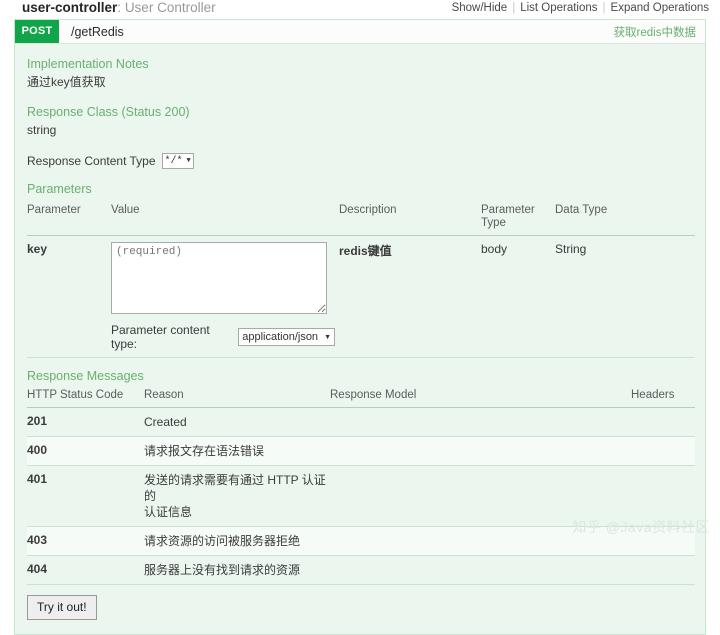  What do you see at coordinates (518, 218) in the screenshot?
I see `th-parameter-type: Parameter Type` at bounding box center [518, 218].